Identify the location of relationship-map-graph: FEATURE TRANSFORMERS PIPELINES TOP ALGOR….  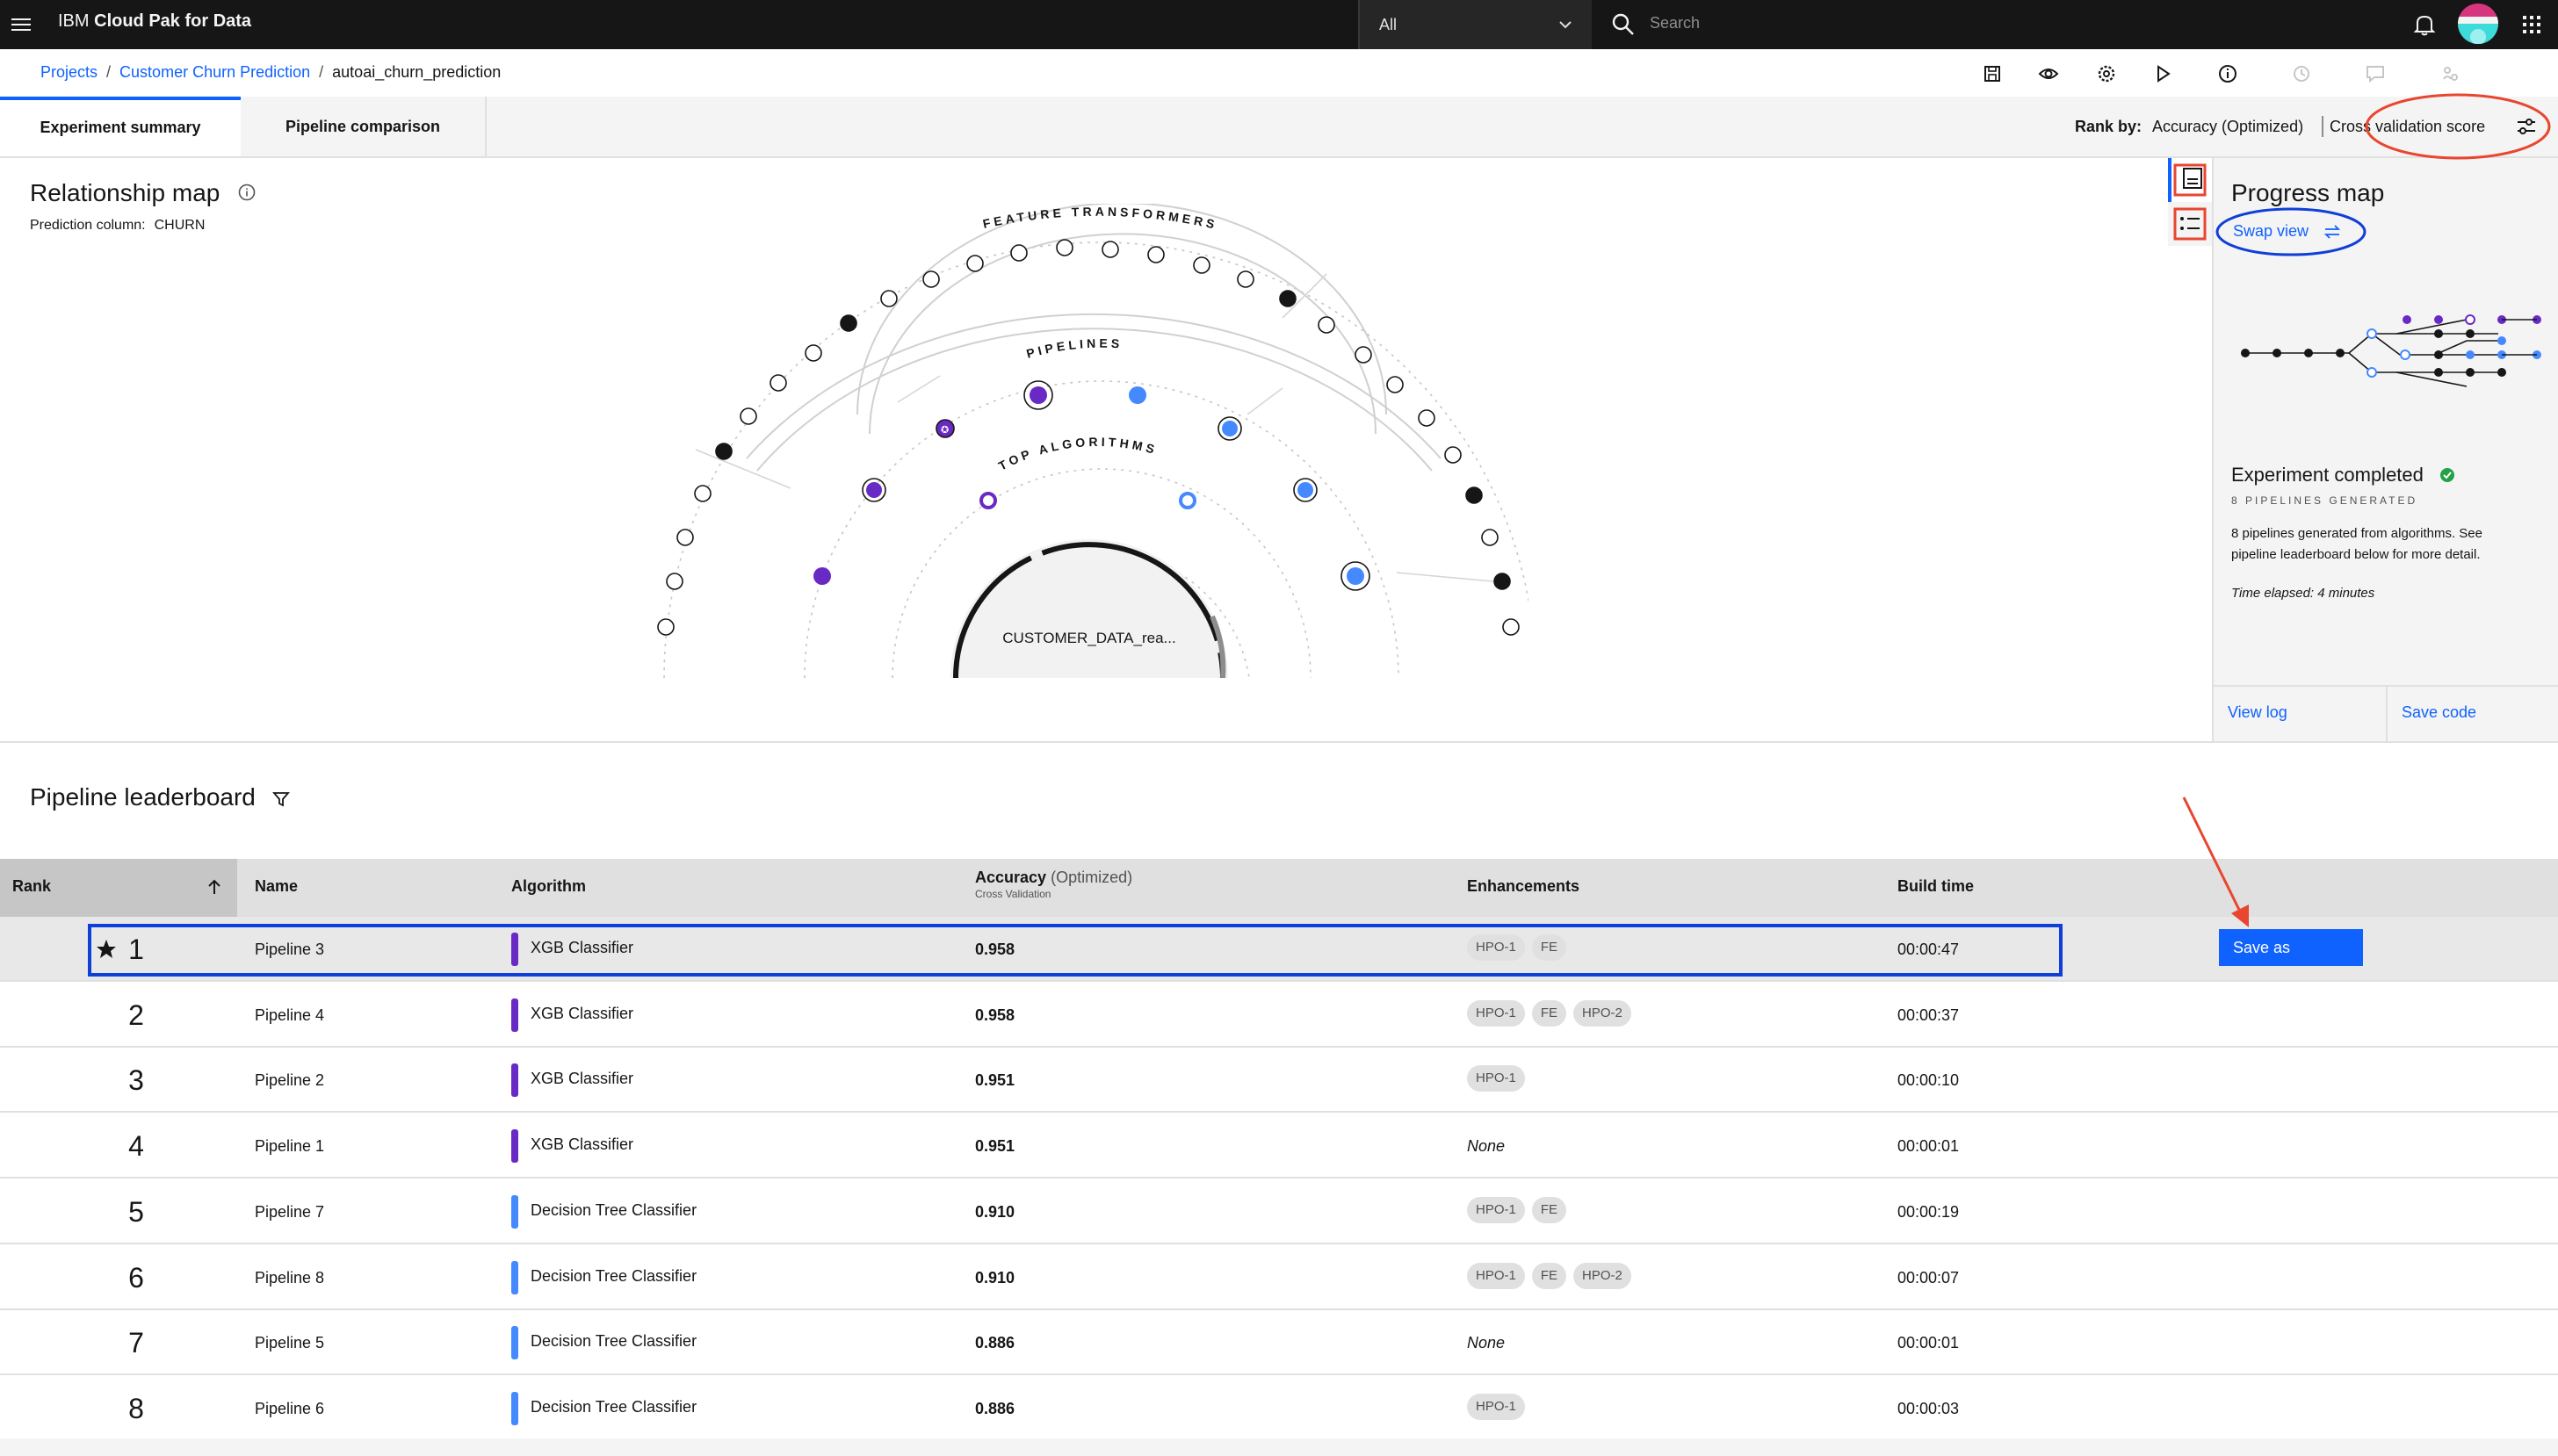
(1089, 441).